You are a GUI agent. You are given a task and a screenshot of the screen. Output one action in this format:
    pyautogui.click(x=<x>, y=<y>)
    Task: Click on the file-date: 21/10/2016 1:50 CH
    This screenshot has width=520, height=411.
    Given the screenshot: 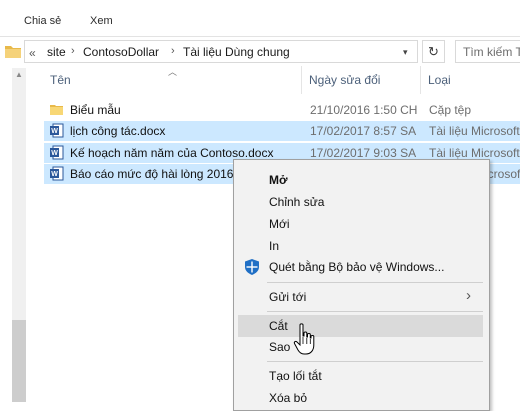 What is the action you would take?
    pyautogui.click(x=364, y=110)
    